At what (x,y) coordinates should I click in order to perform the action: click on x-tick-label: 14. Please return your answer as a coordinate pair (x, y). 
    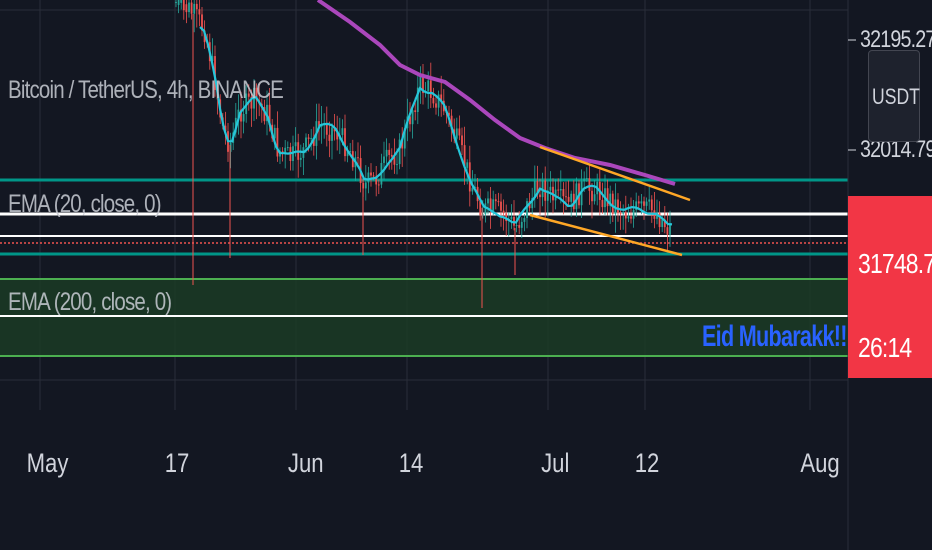
    Looking at the image, I should click on (411, 463).